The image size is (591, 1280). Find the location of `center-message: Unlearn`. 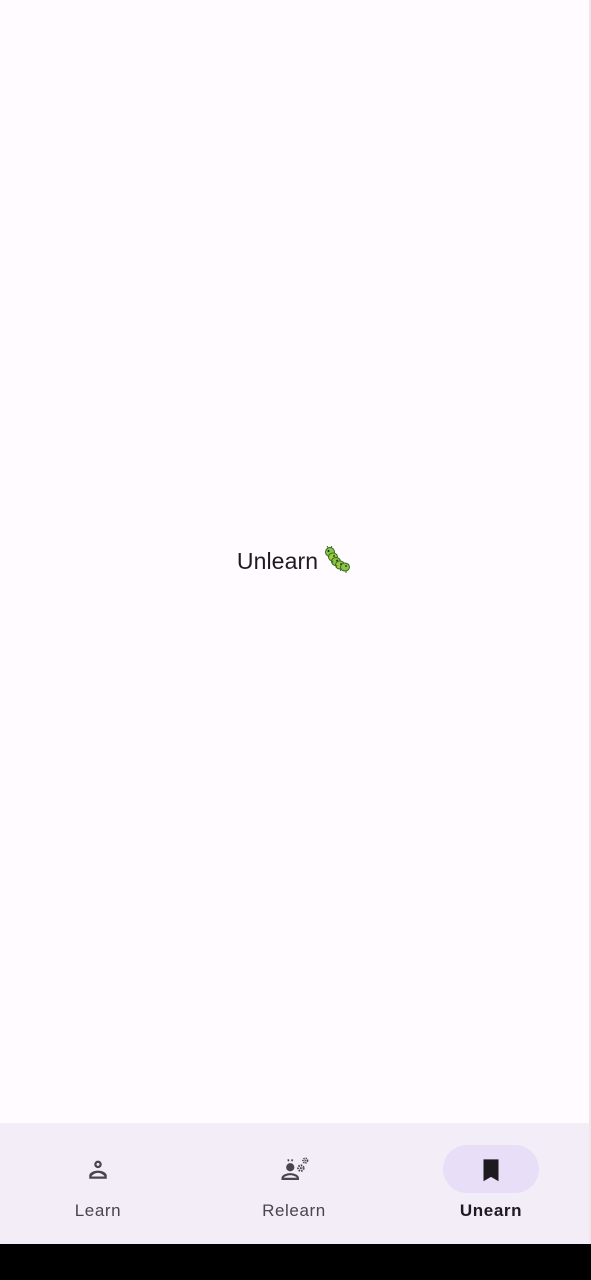

center-message: Unlearn is located at coordinates (294, 560).